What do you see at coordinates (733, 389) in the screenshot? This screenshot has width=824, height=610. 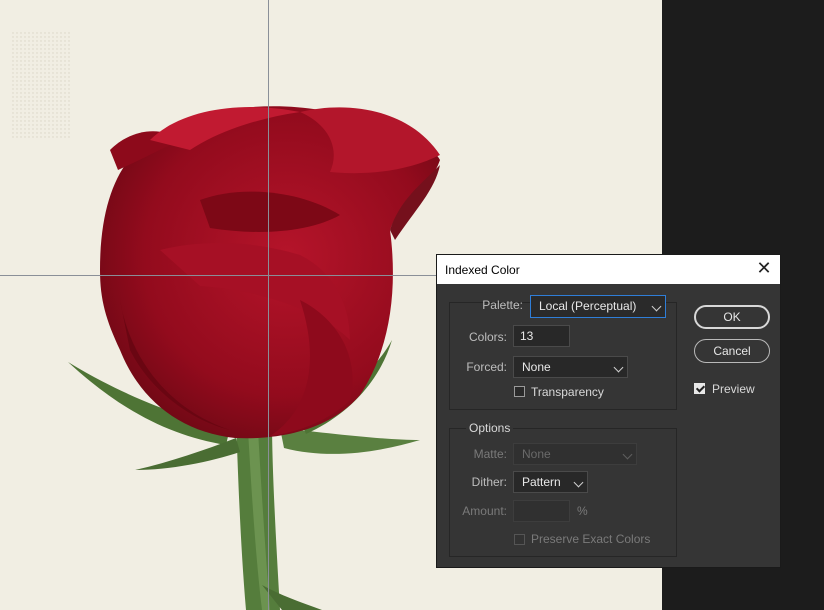 I see `preview-label: Preview` at bounding box center [733, 389].